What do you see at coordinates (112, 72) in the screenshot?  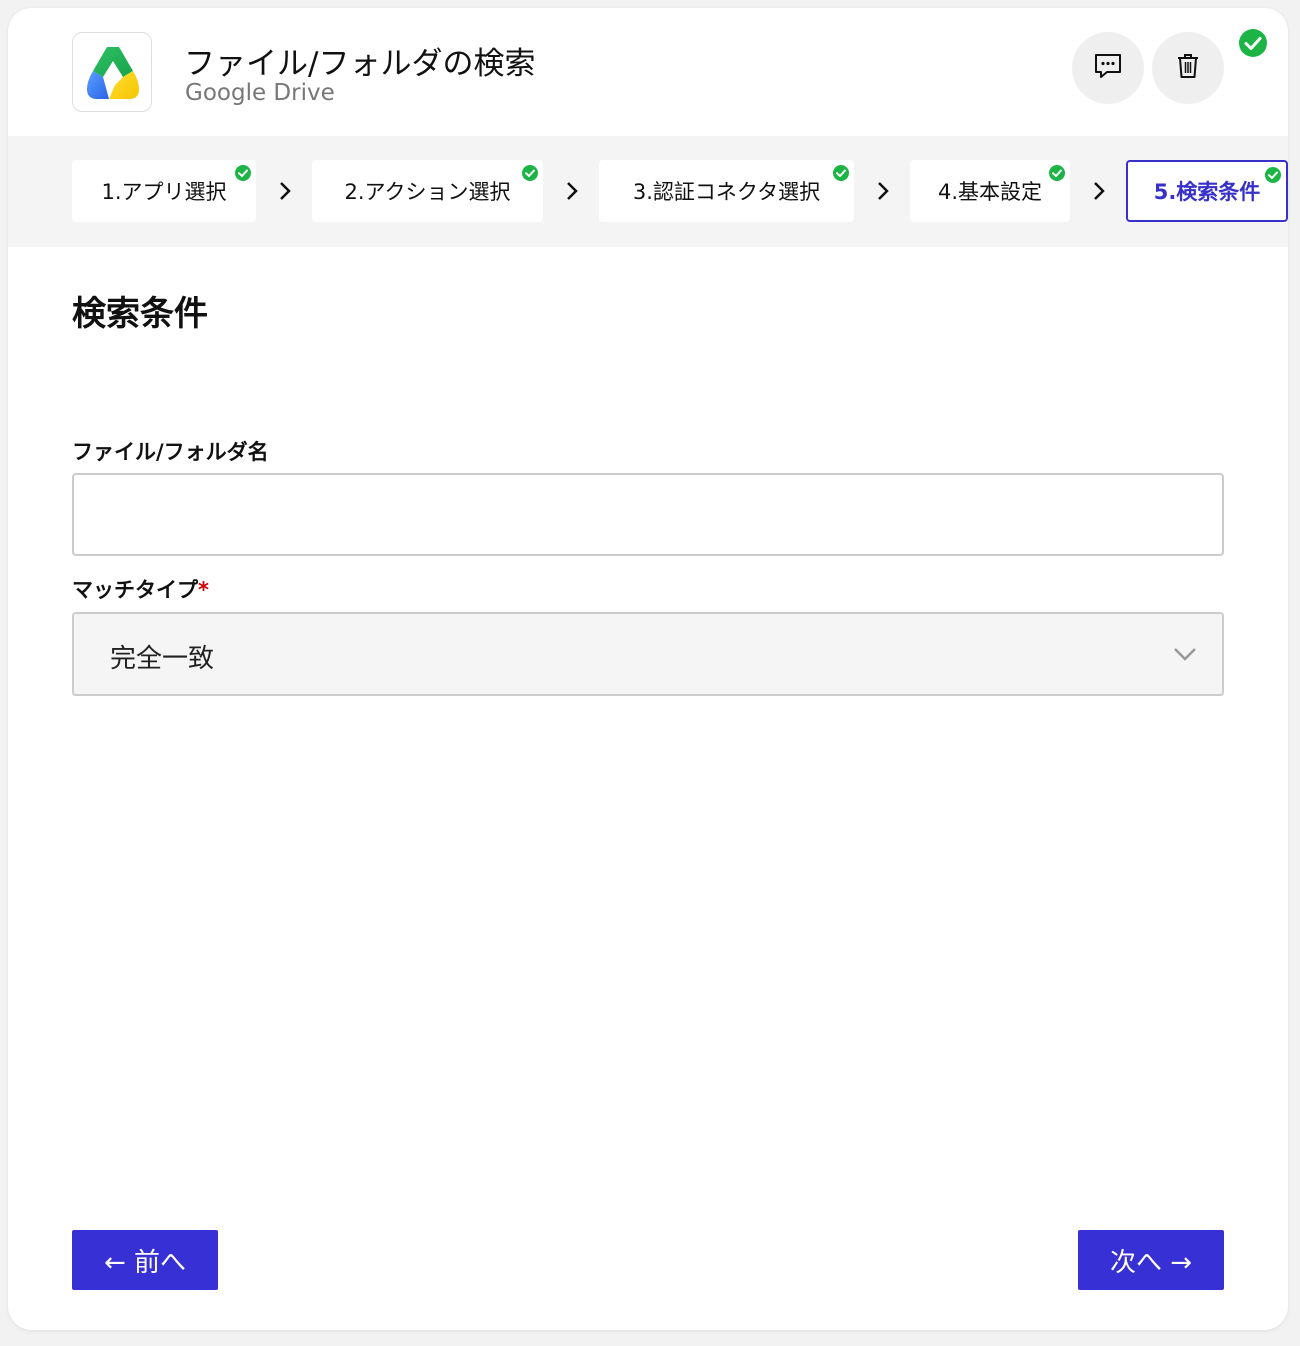 I see `google-drive-logo-icon` at bounding box center [112, 72].